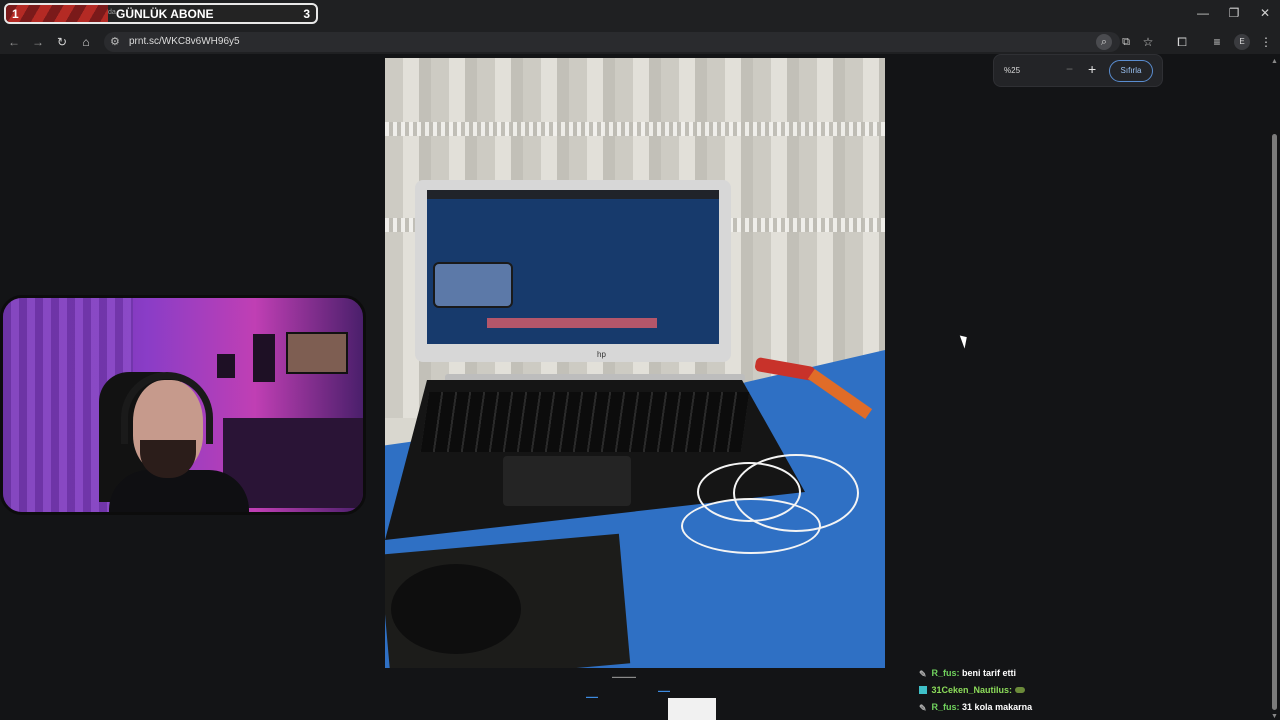 The image size is (1280, 720). What do you see at coordinates (62, 42) in the screenshot?
I see `reload-icon: ↻` at bounding box center [62, 42].